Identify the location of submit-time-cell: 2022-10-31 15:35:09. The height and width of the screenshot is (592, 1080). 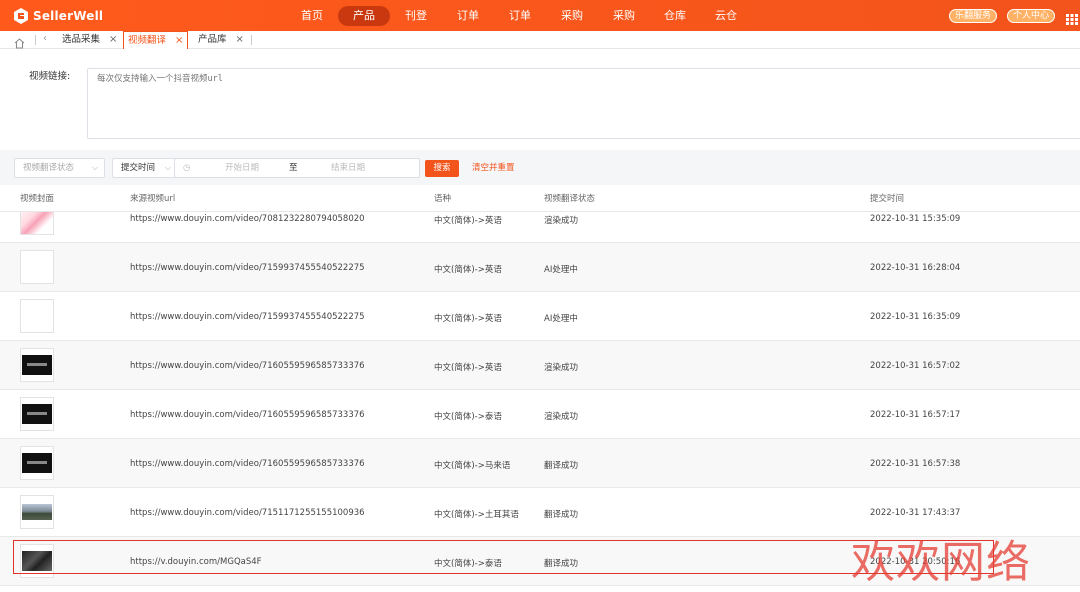
(915, 219).